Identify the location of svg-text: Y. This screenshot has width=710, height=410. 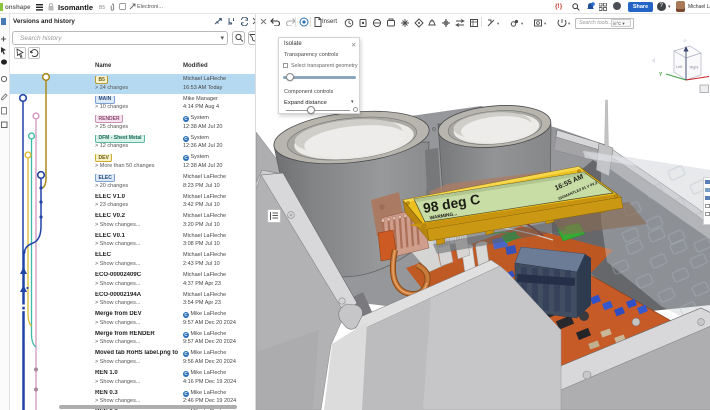
(661, 75).